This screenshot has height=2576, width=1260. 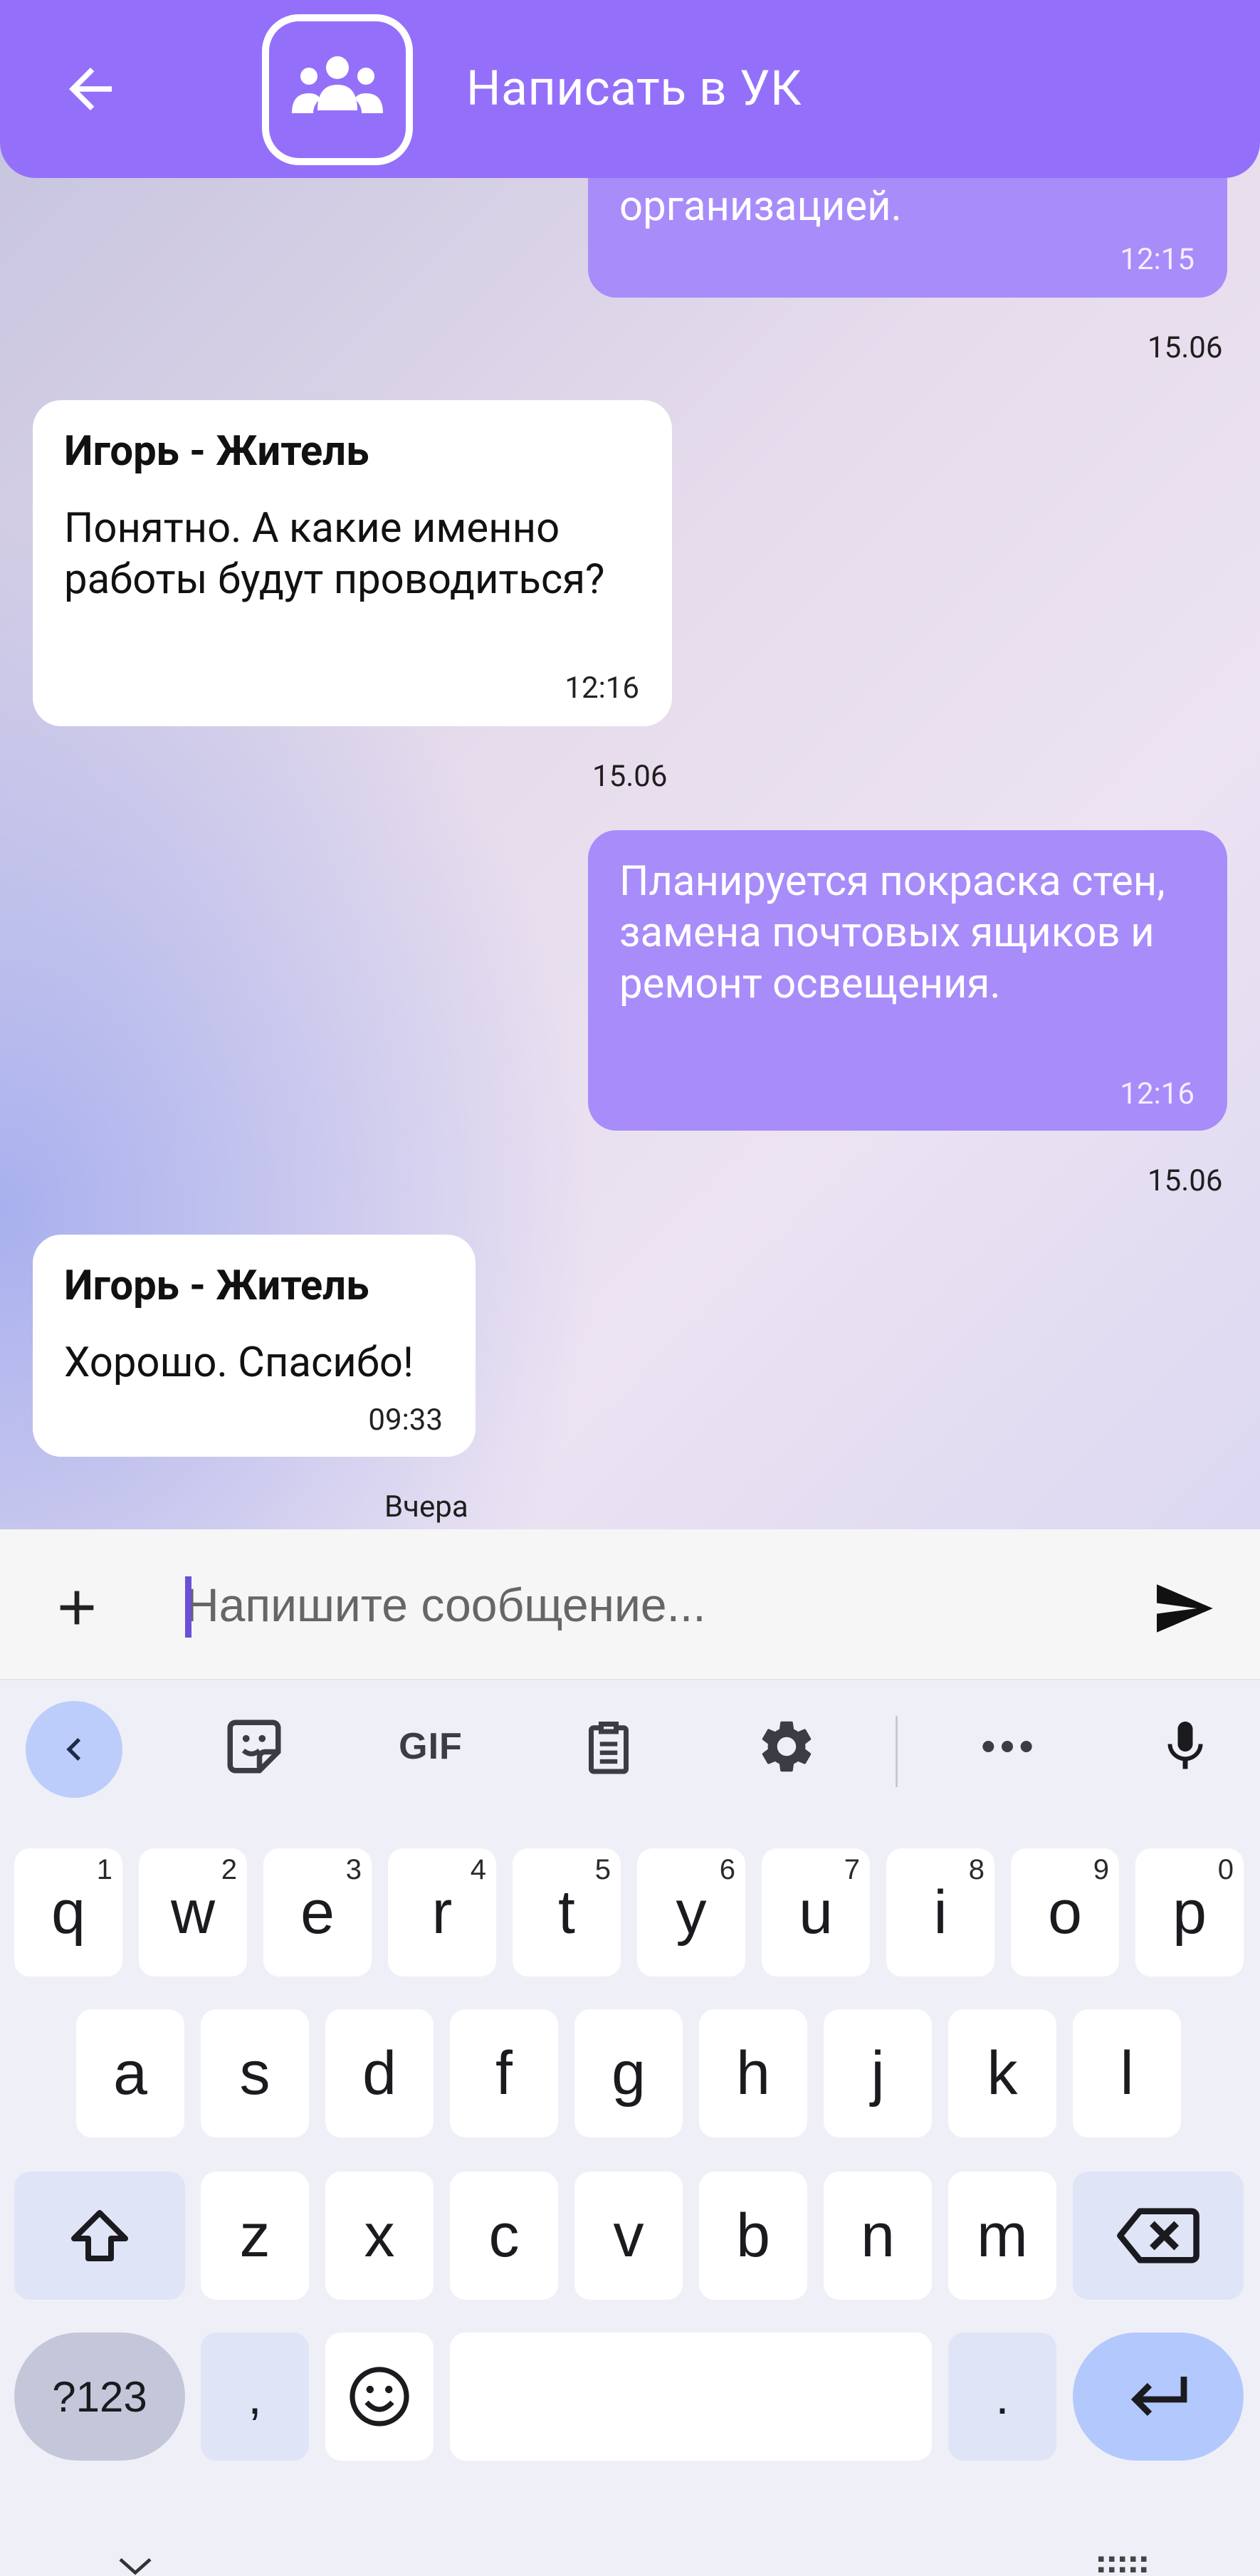 What do you see at coordinates (90, 89) in the screenshot?
I see `arrow-left-icon` at bounding box center [90, 89].